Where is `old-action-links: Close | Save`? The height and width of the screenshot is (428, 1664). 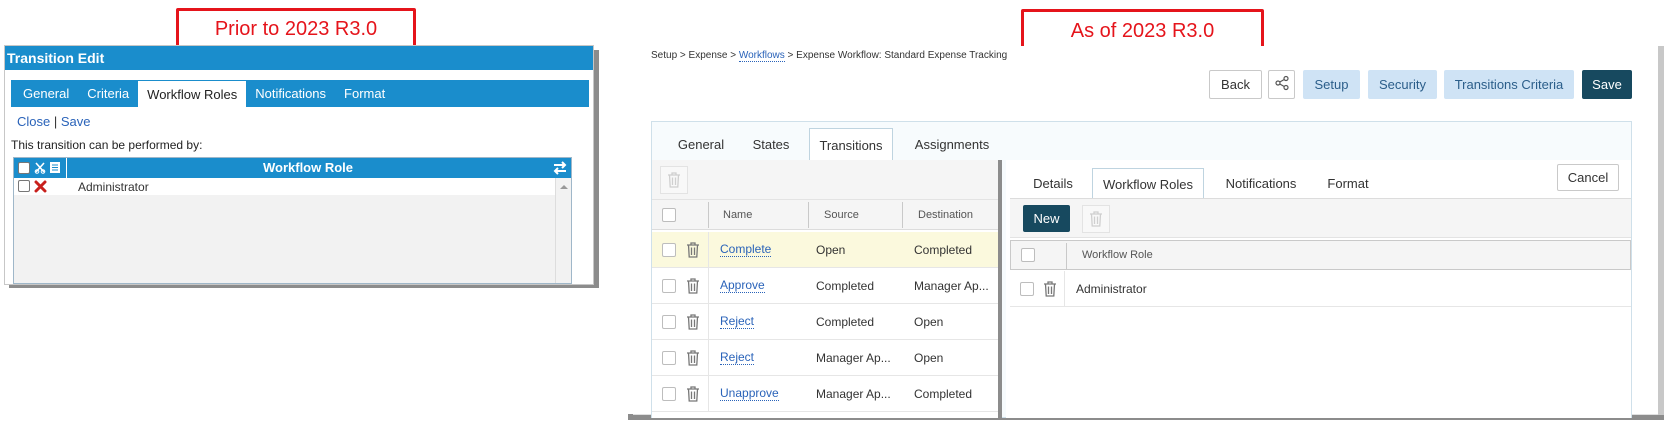
old-action-links: Close | Save is located at coordinates (54, 121).